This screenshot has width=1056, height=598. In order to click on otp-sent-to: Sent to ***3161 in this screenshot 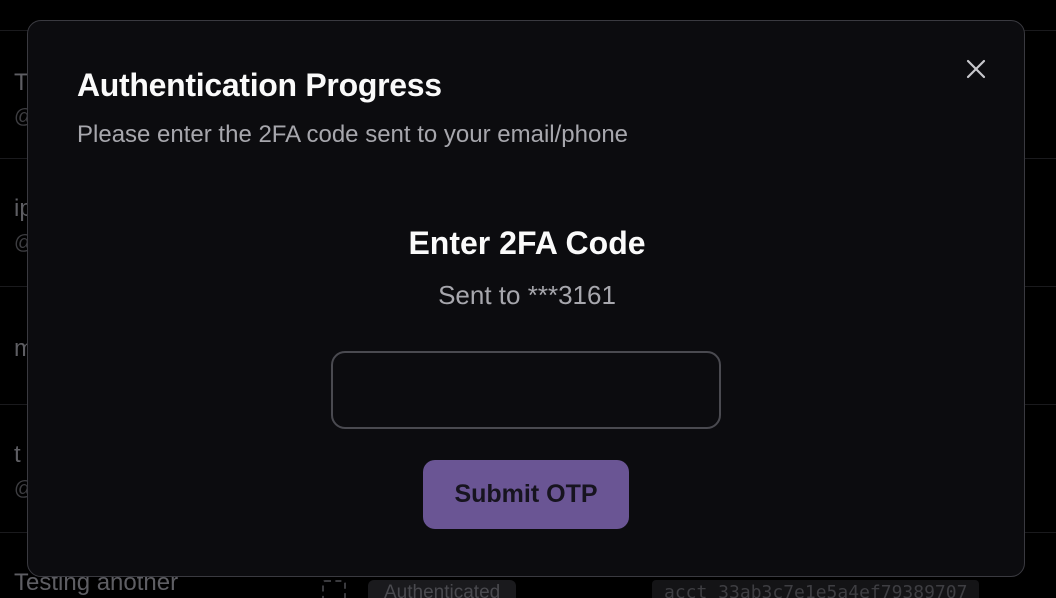, I will do `click(527, 295)`.